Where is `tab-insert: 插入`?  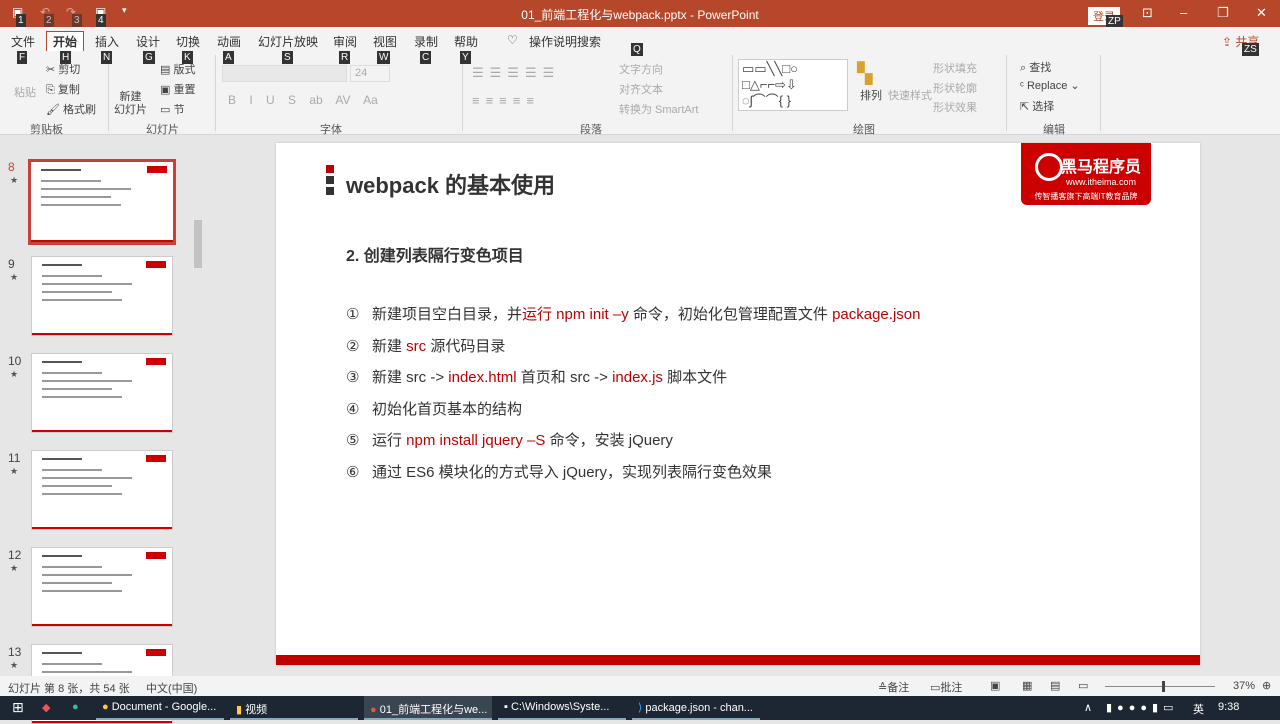 tab-insert: 插入 is located at coordinates (107, 41).